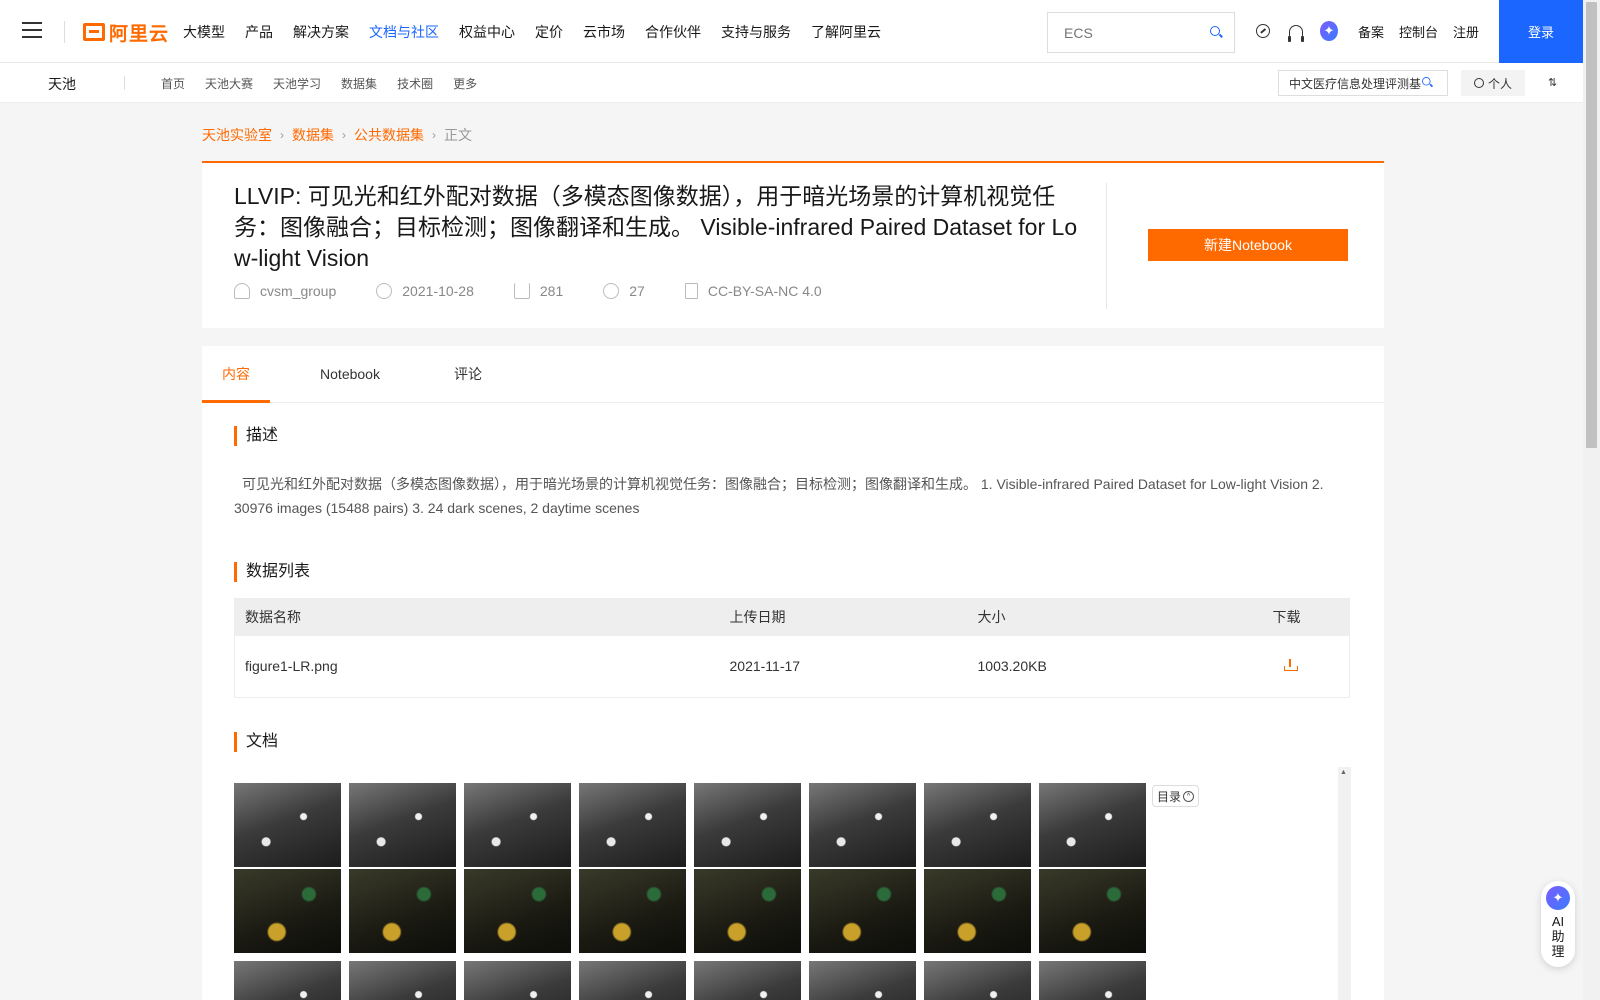  What do you see at coordinates (1306, 617) in the screenshot?
I see `col-header-download: 下载` at bounding box center [1306, 617].